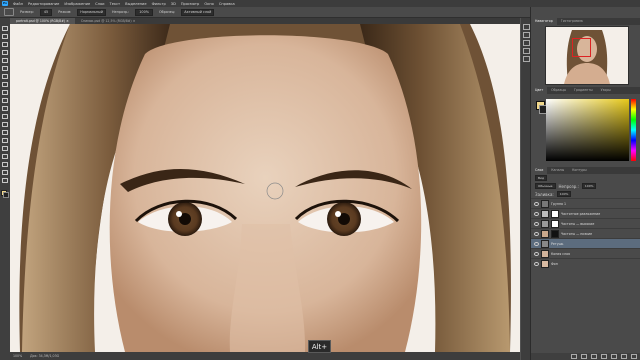 The width and height of the screenshot is (640, 360). I want to click on menu-filter: Фильтр, so click(159, 4).